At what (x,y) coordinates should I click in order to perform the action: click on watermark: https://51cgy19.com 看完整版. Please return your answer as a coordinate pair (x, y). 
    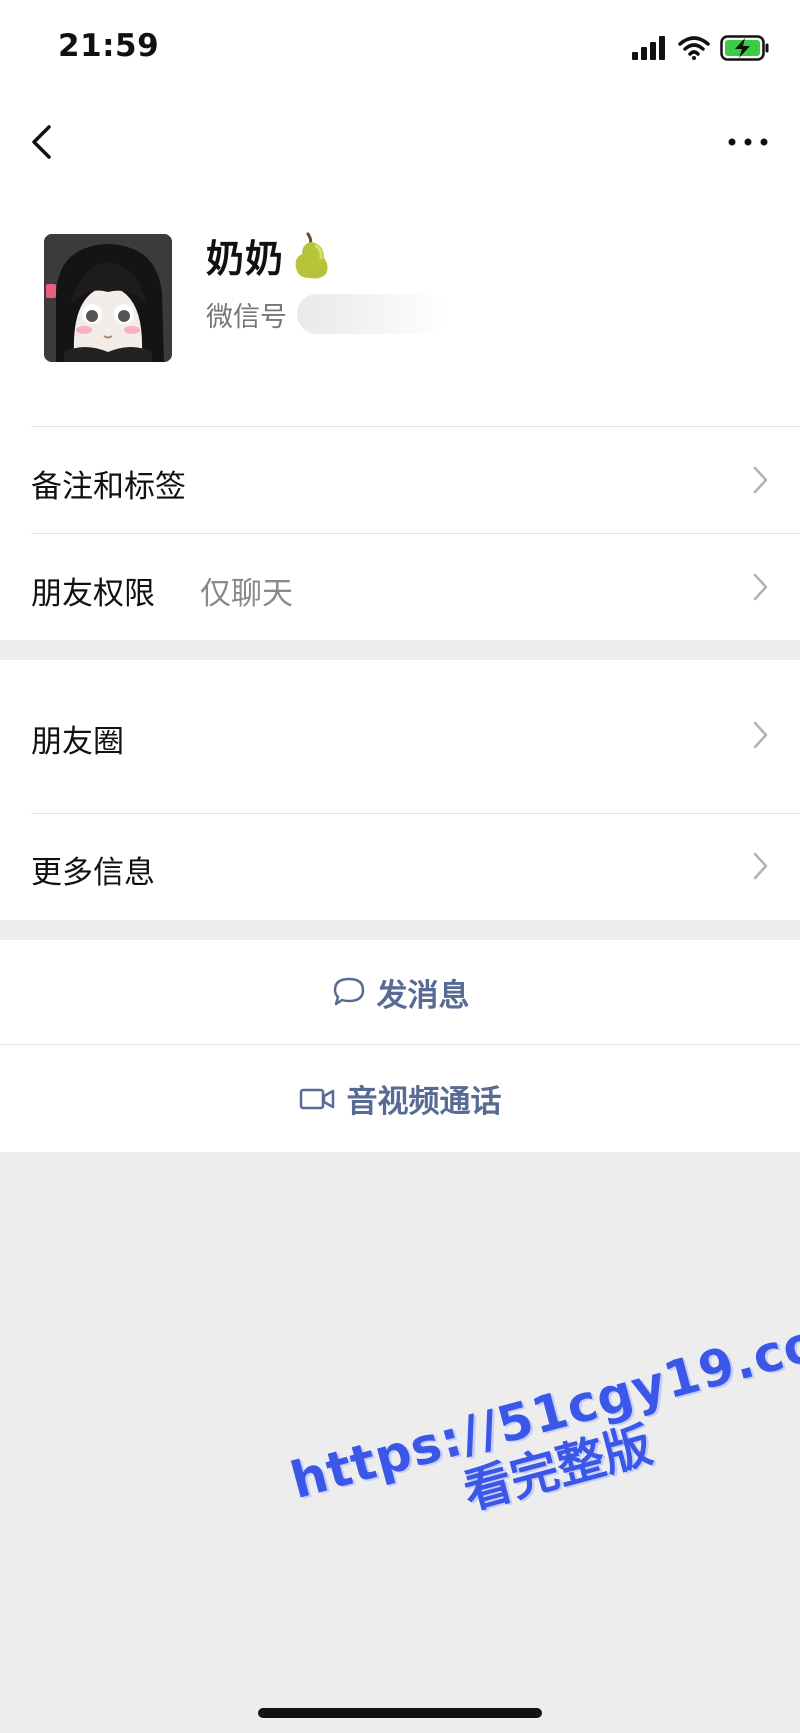
    Looking at the image, I should click on (542, 1431).